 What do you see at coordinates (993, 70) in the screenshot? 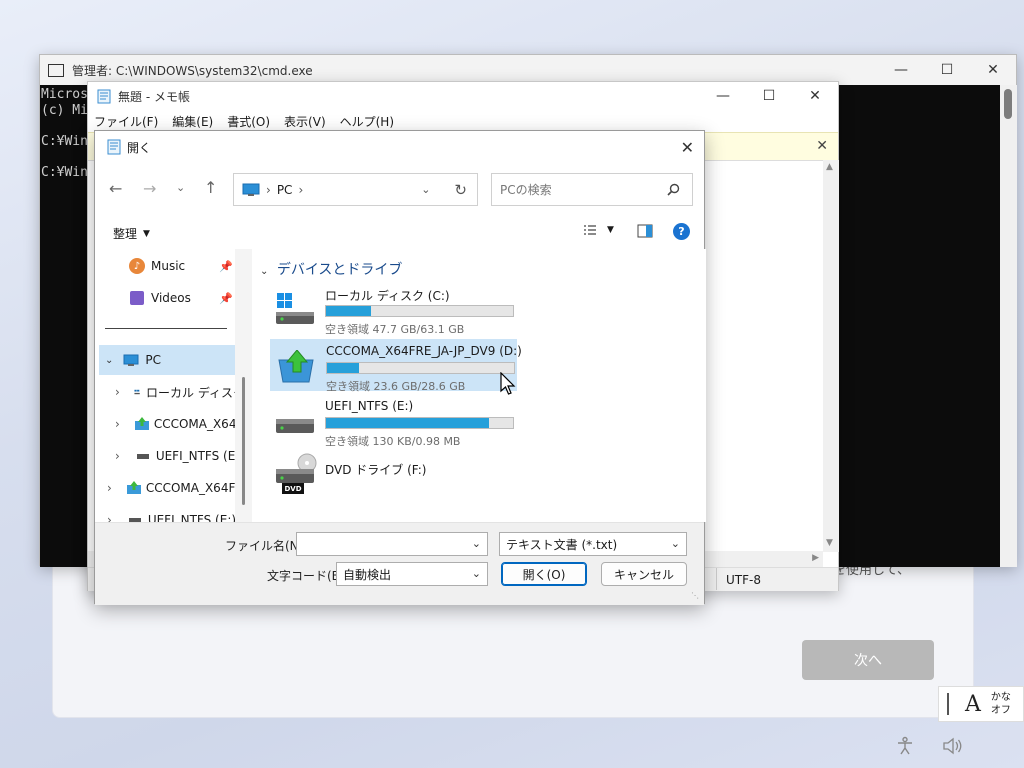
I see `cmd-close-button: ✕` at bounding box center [993, 70].